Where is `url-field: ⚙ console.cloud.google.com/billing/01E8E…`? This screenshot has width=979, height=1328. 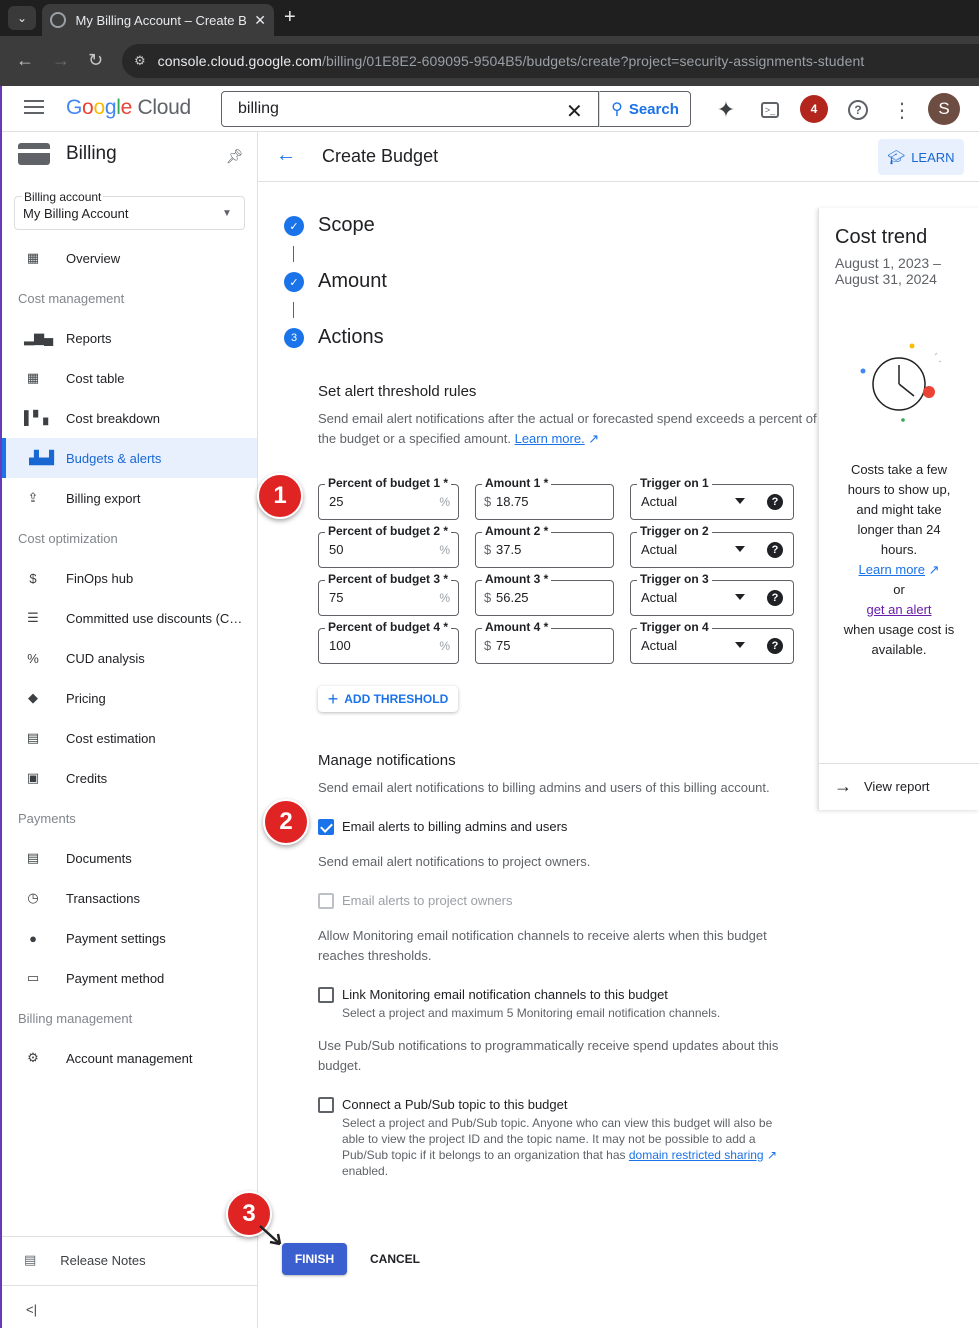 url-field: ⚙ console.cloud.google.com/billing/01E8E… is located at coordinates (550, 61).